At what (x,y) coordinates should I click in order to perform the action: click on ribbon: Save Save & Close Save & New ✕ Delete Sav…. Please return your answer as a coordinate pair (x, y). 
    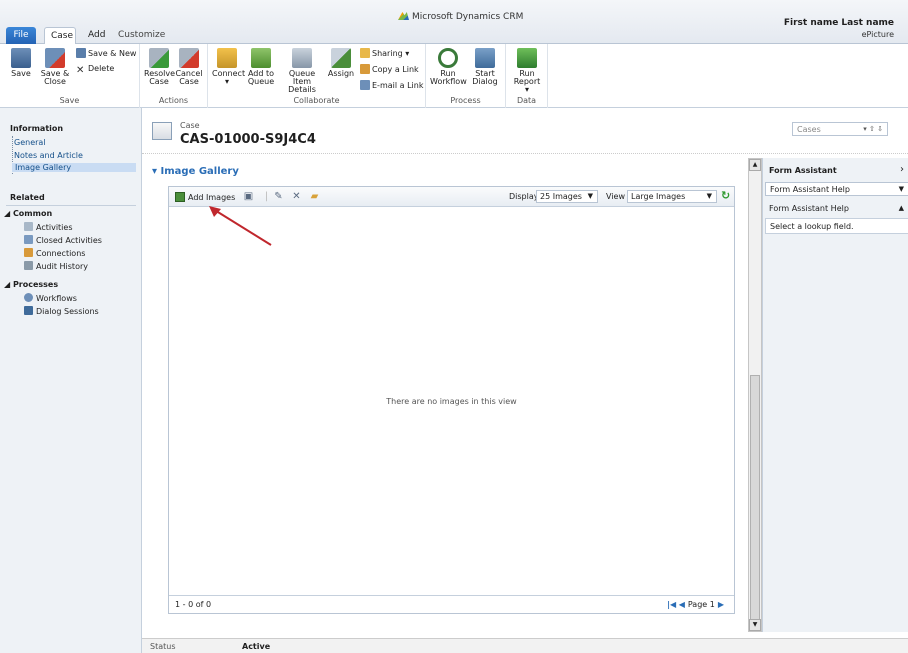
    Looking at the image, I should click on (454, 76).